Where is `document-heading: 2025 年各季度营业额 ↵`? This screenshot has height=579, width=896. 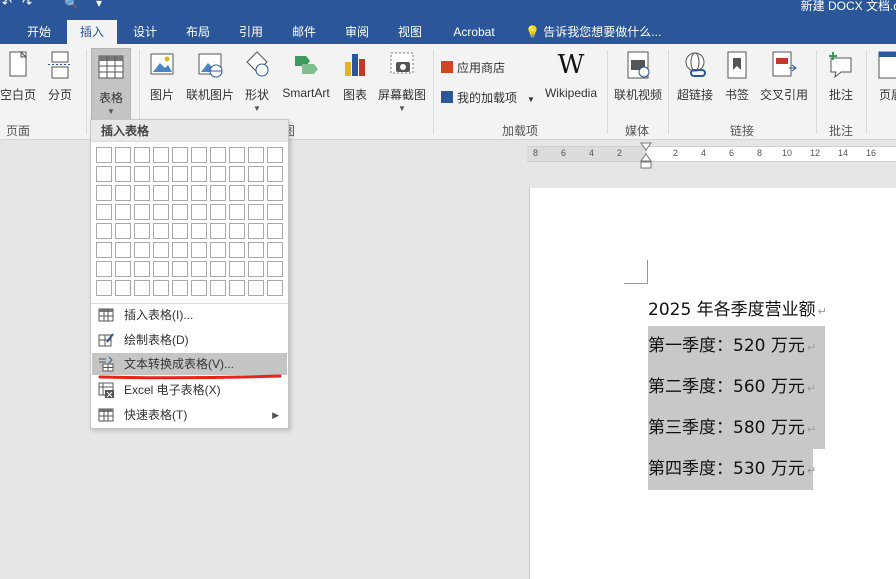 document-heading: 2025 年各季度营业额 ↵ is located at coordinates (737, 307).